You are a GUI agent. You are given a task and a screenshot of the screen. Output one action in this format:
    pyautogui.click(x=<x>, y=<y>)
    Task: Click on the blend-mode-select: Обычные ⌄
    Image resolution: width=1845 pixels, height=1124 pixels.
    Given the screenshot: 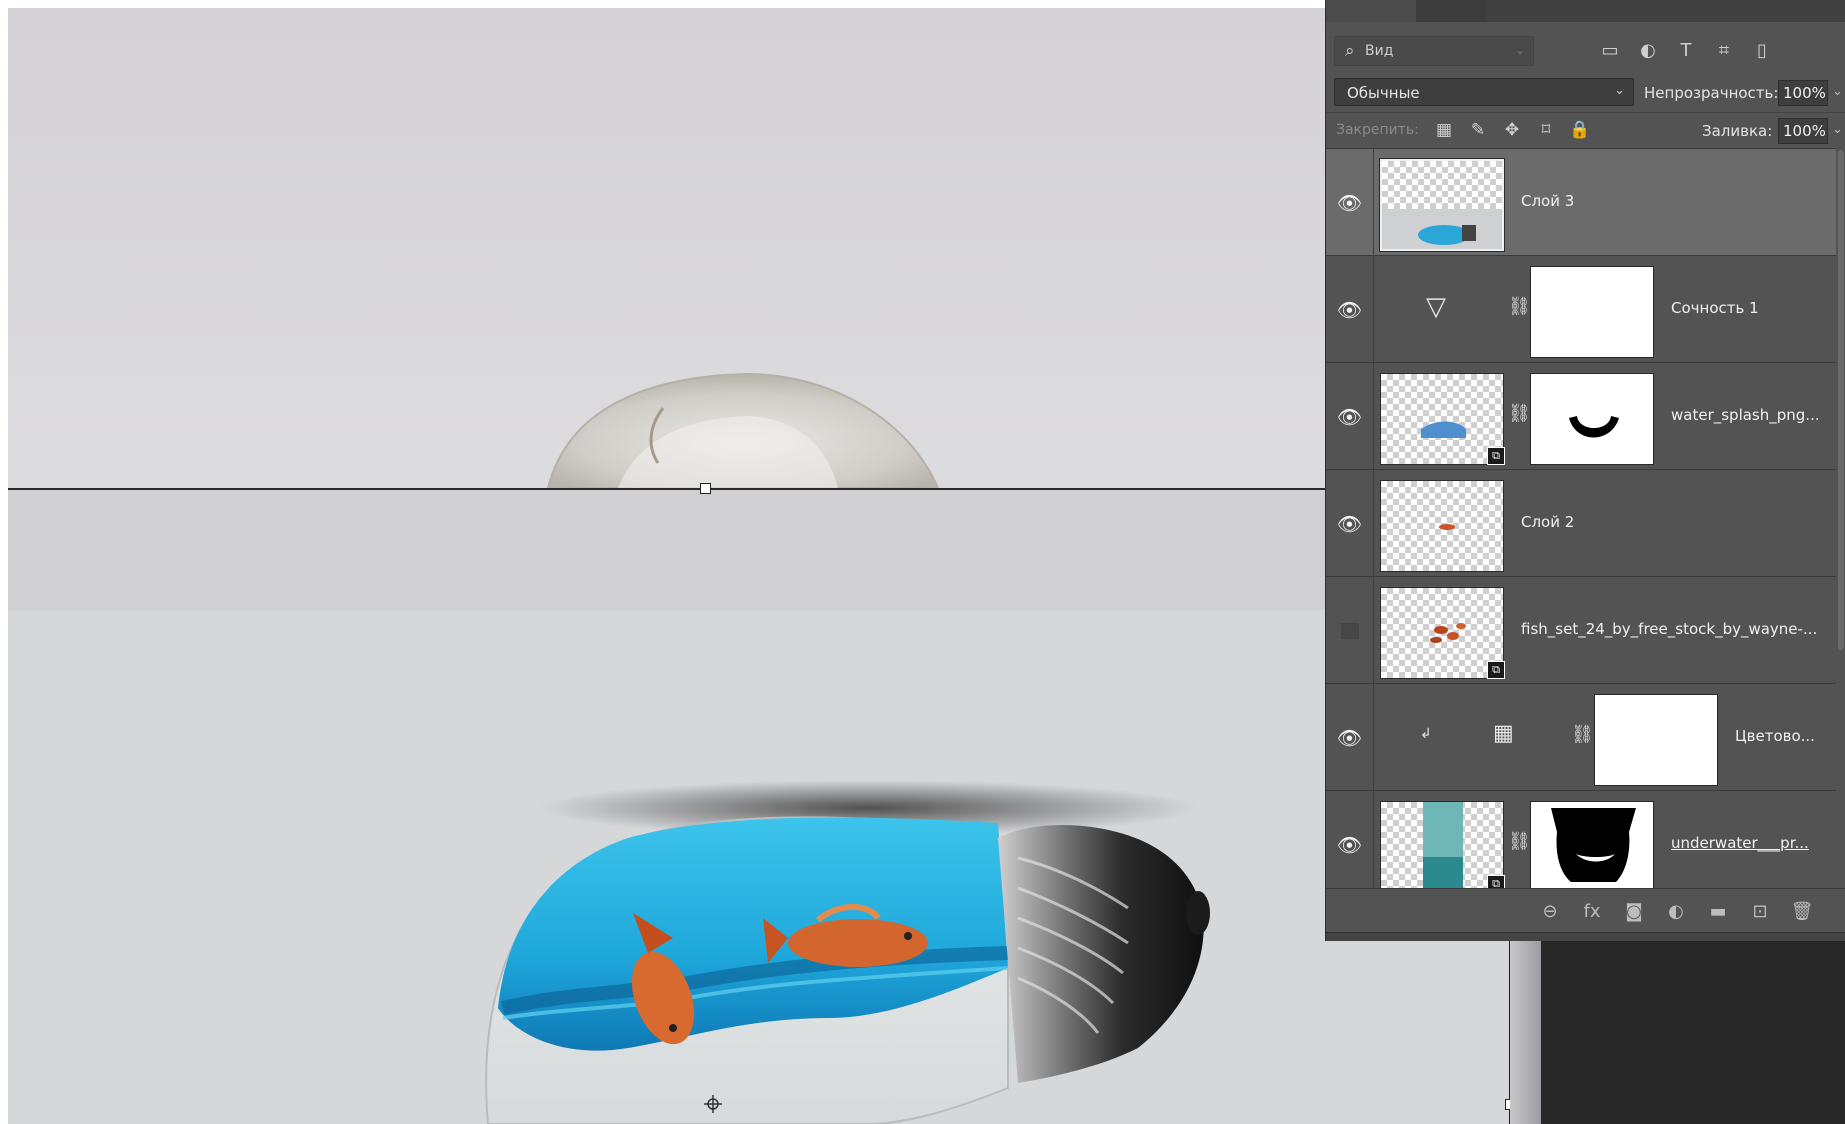 What is the action you would take?
    pyautogui.click(x=1484, y=92)
    